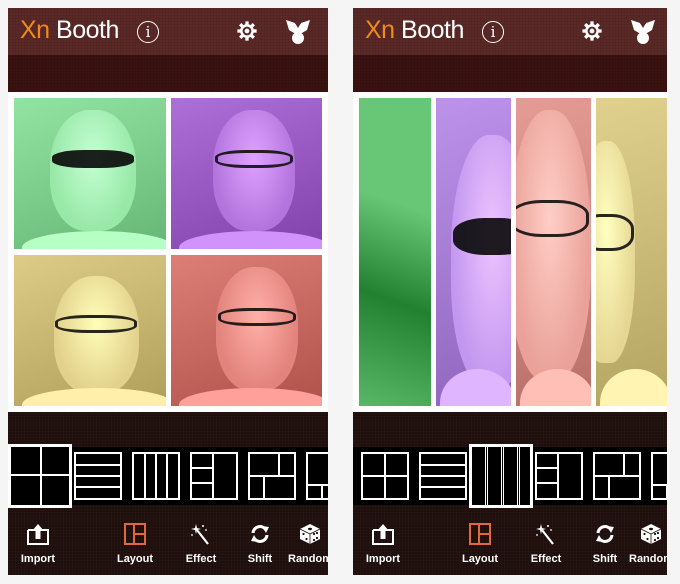  Describe the element at coordinates (38, 534) in the screenshot. I see `import-icon` at that location.